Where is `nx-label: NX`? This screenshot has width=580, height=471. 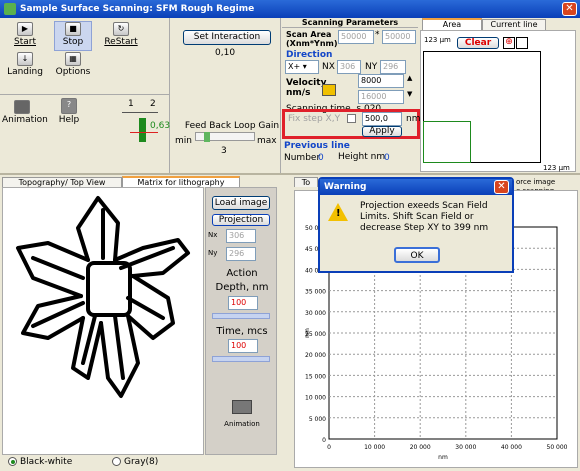
nx-label: NX is located at coordinates (328, 67).